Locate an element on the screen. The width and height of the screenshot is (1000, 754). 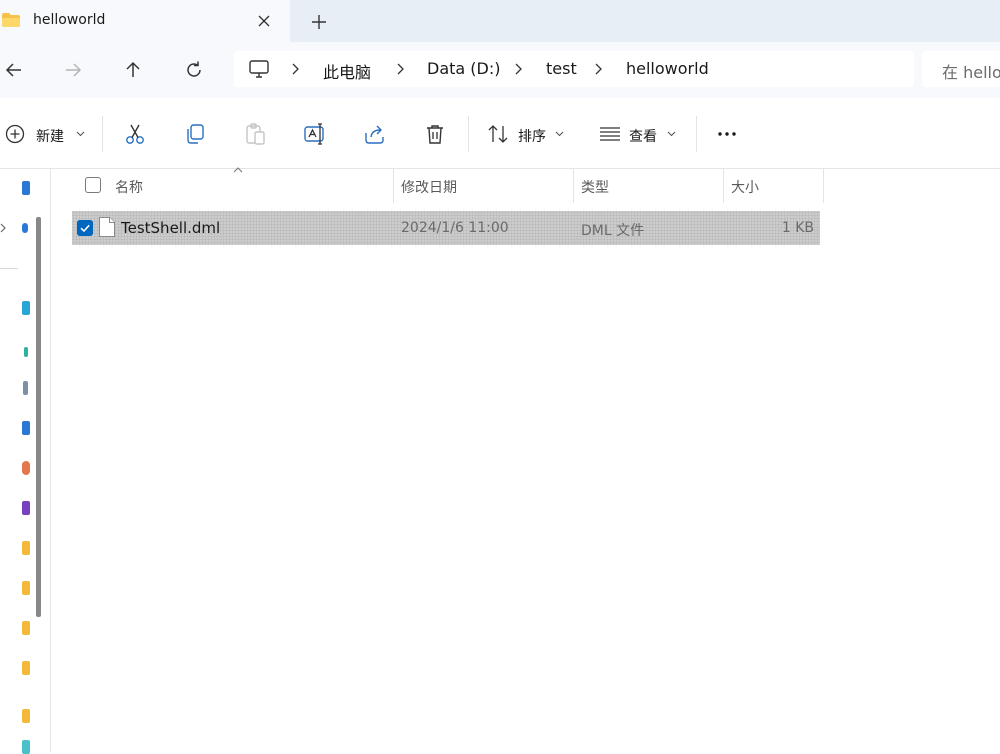
column-header-size-label: 大小 is located at coordinates (745, 188).